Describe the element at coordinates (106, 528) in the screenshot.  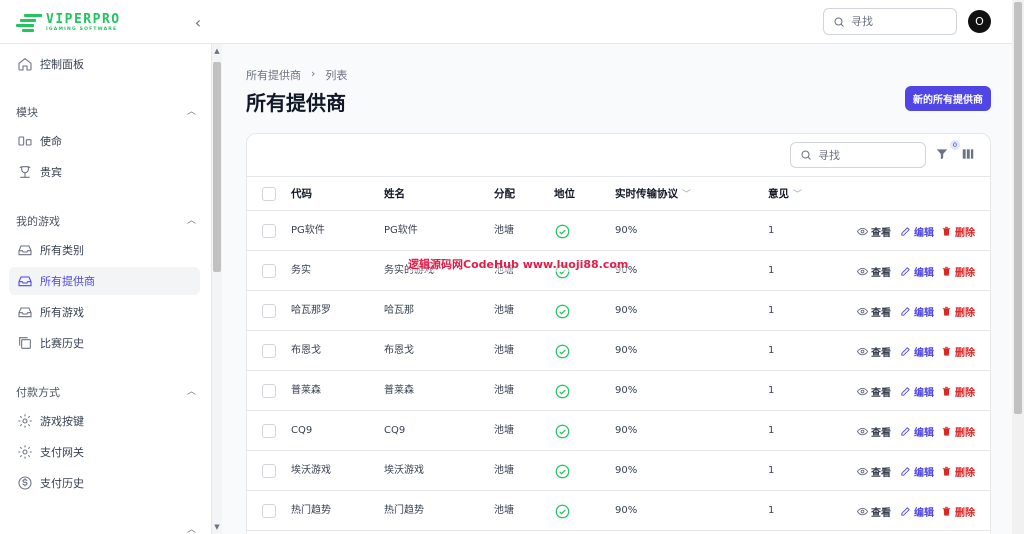
I see `sidebar-section-more: ︿` at that location.